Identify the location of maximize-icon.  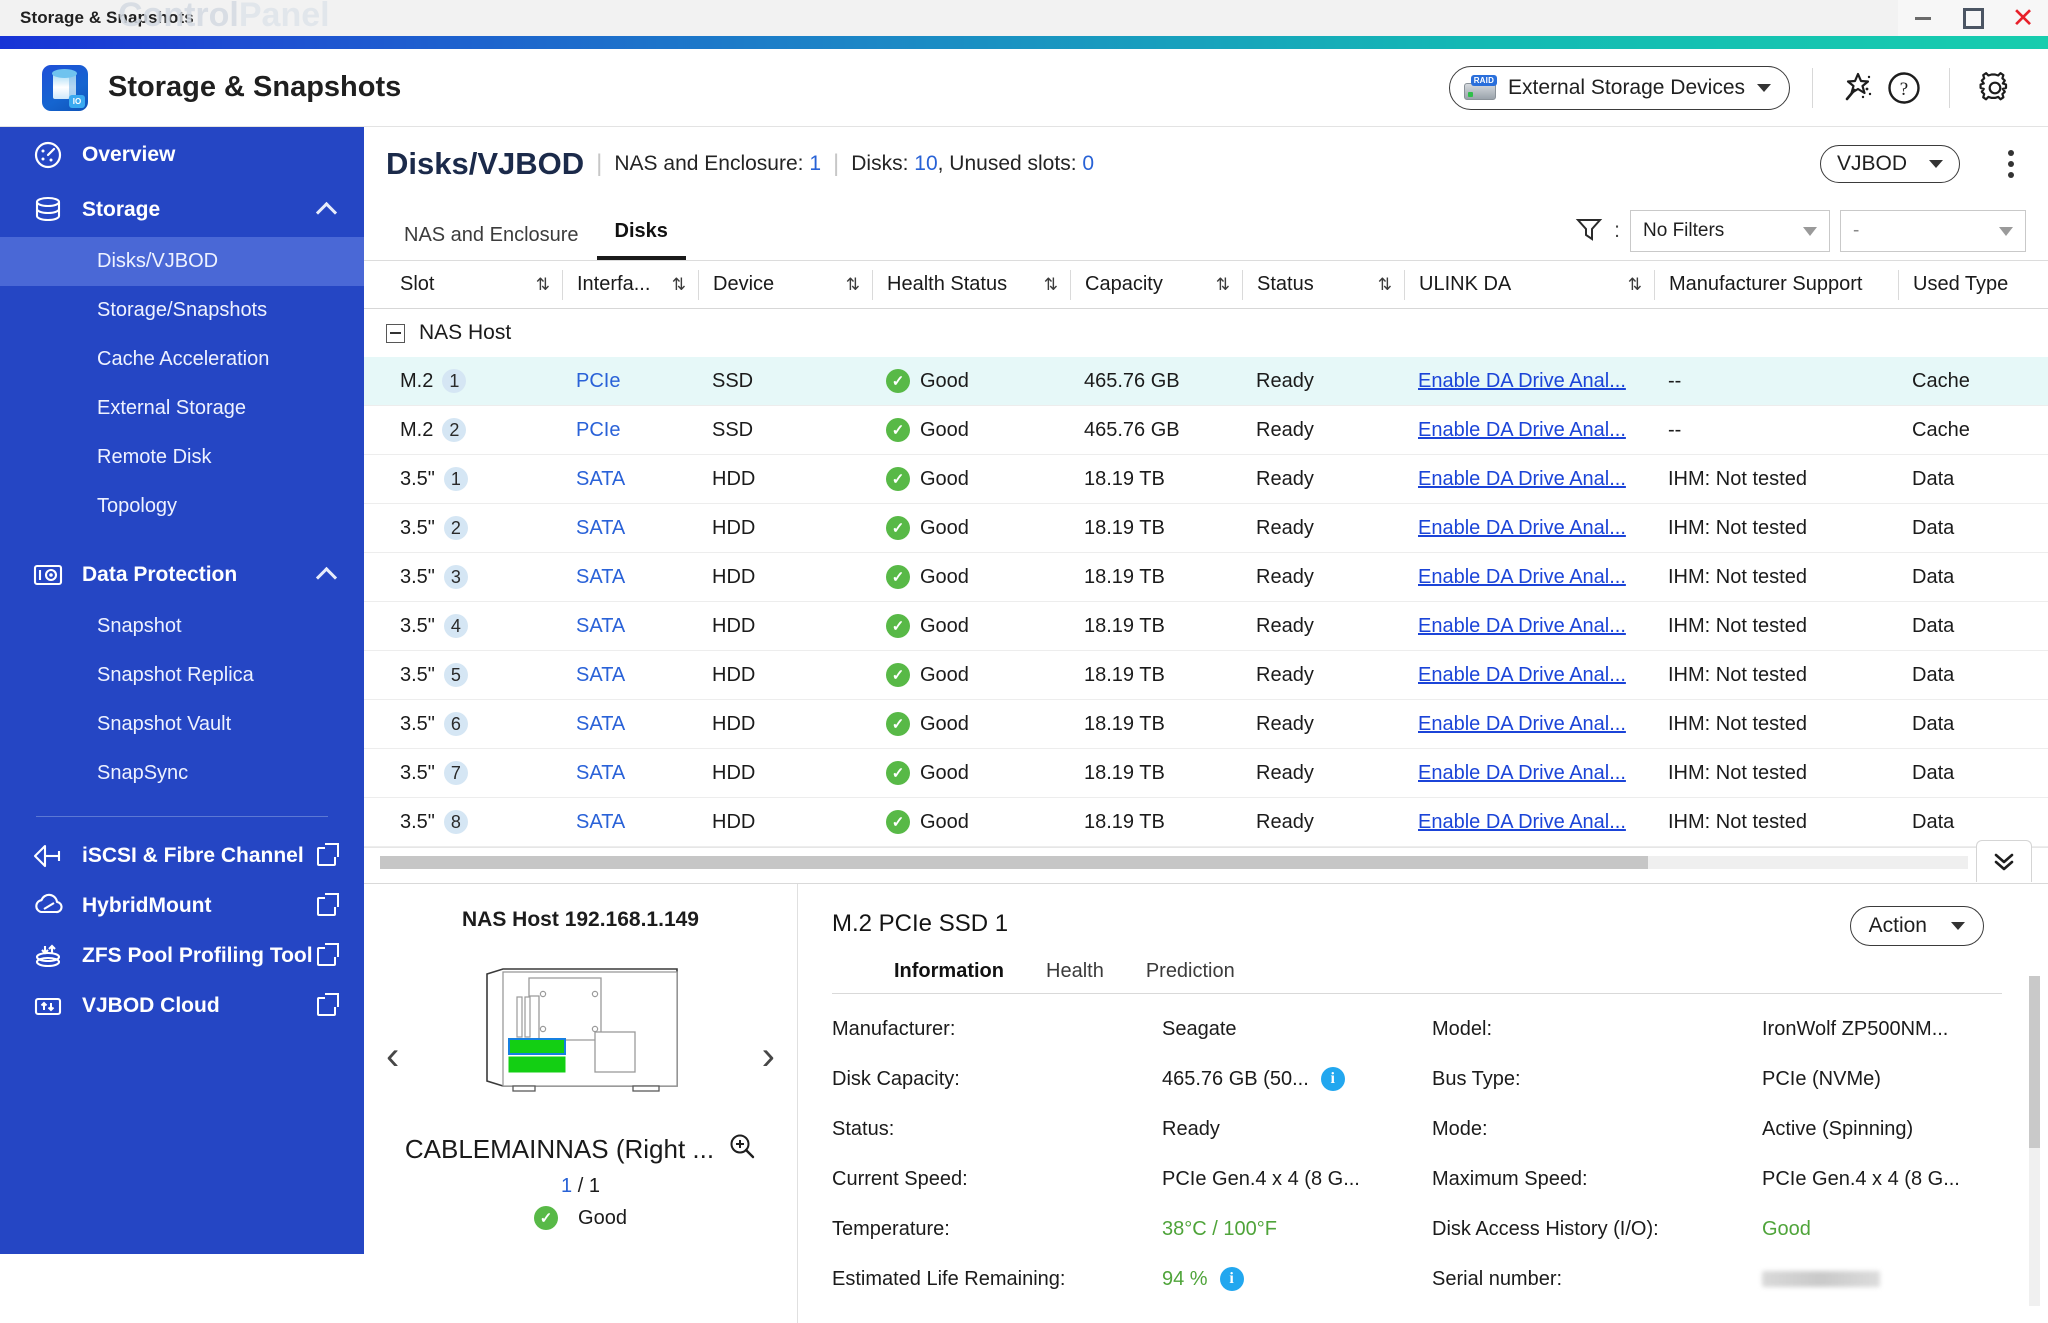
(1973, 18).